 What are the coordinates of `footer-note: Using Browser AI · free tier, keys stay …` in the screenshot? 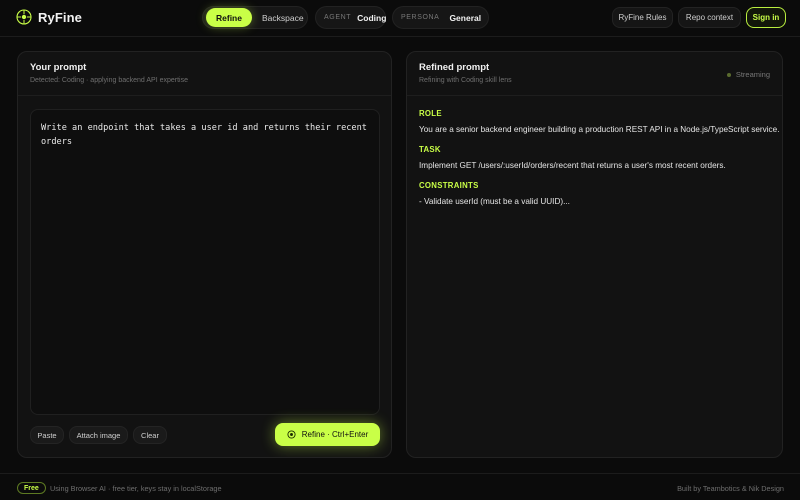 It's located at (136, 488).